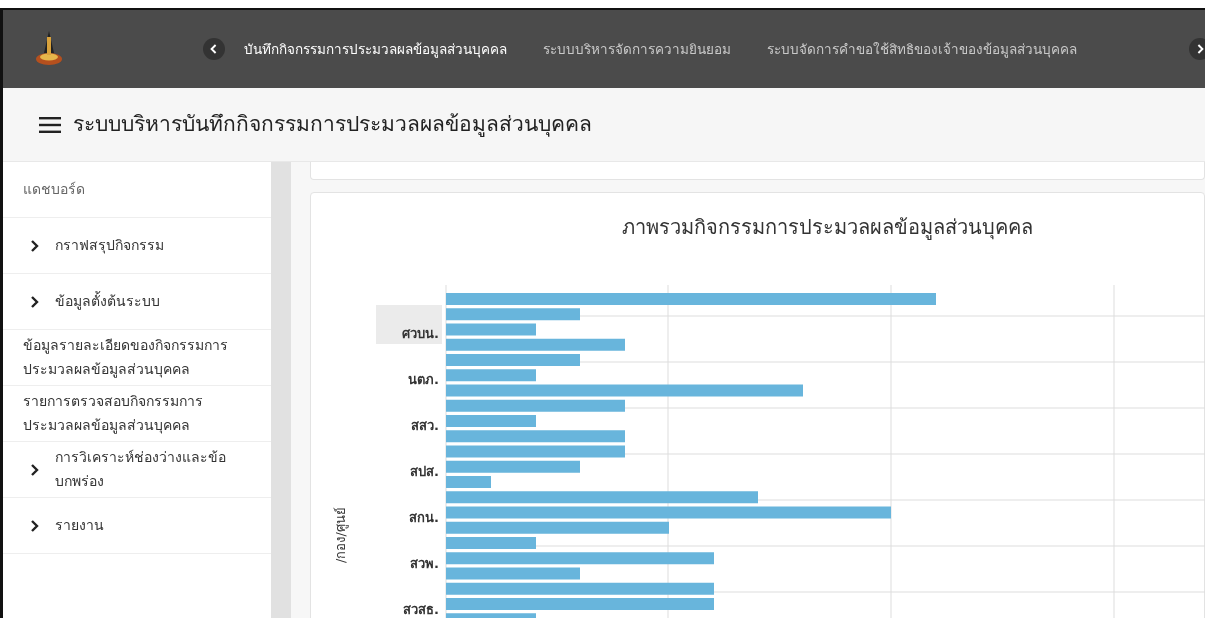  Describe the element at coordinates (424, 517) in the screenshot. I see `axis-label: สกน.` at that location.